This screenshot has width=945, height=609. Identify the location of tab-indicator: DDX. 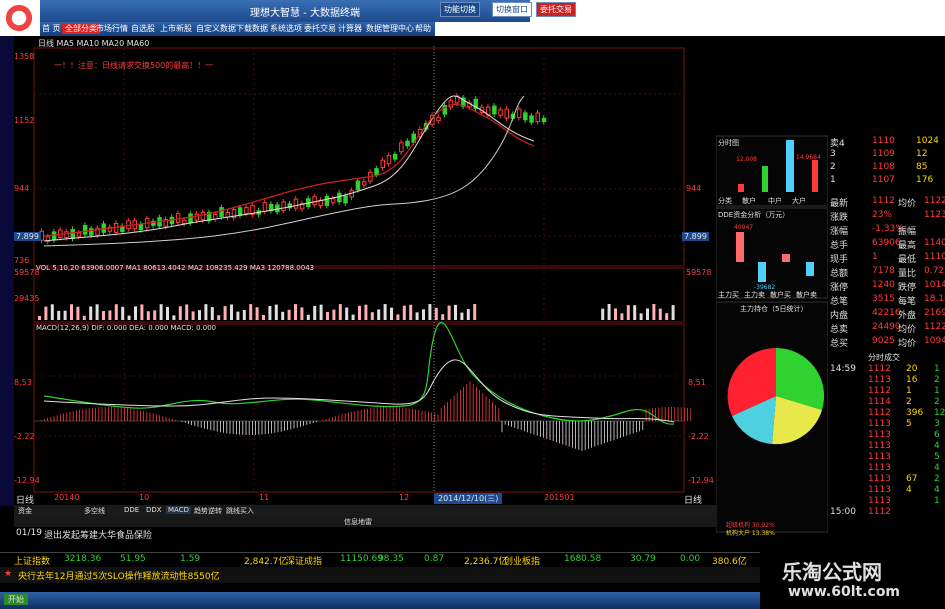
(154, 510).